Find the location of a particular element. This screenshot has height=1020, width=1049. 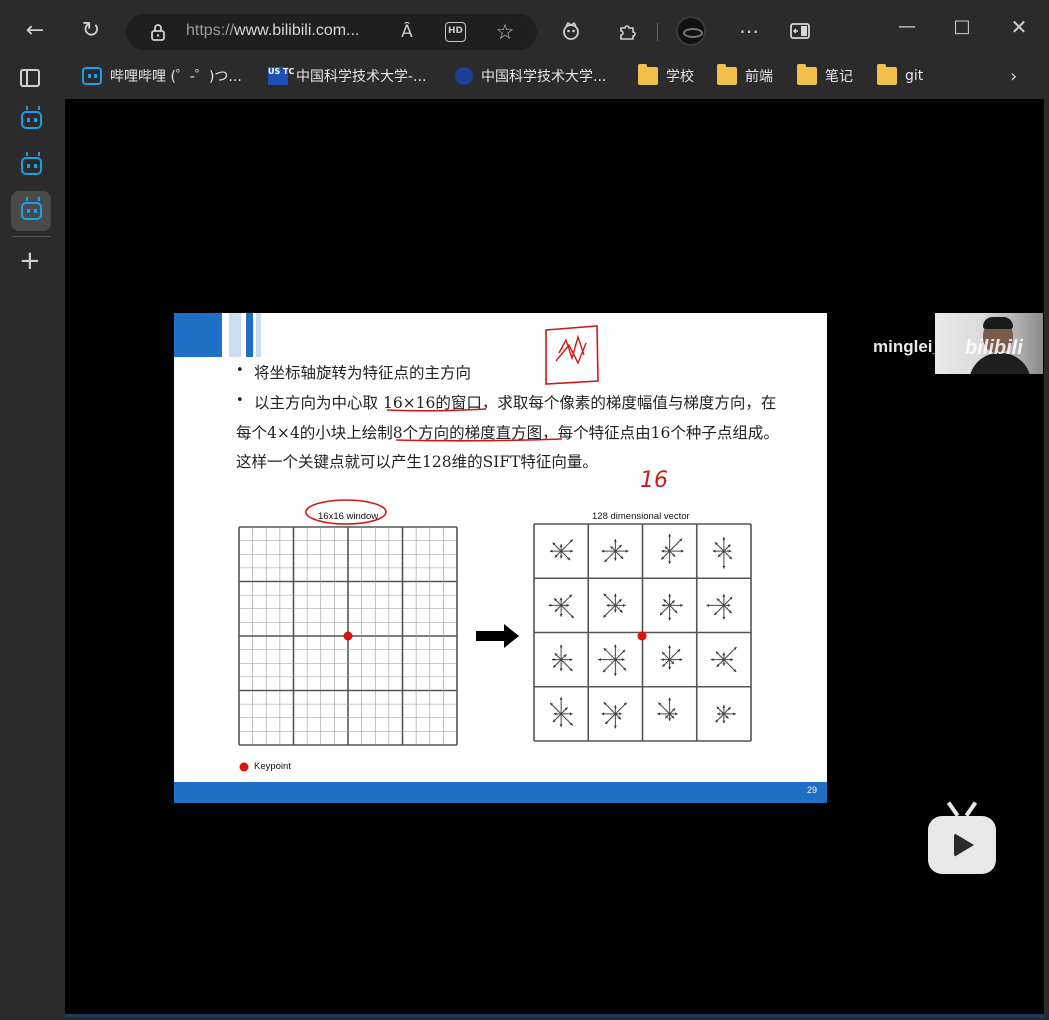

more-menu-icon: ⋯ is located at coordinates (749, 31).